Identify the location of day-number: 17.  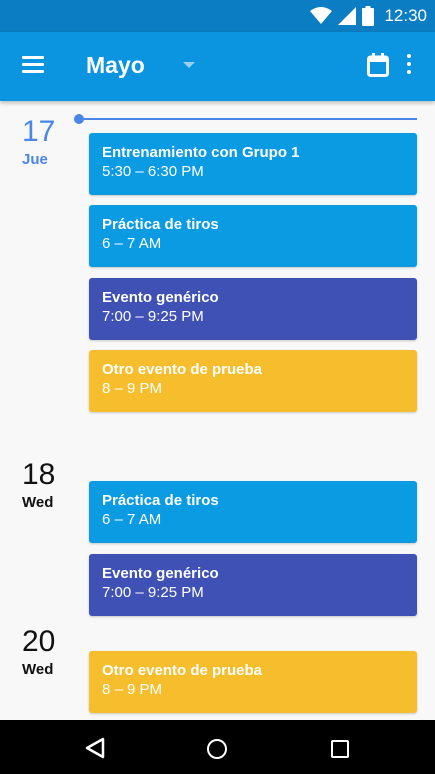
(39, 131).